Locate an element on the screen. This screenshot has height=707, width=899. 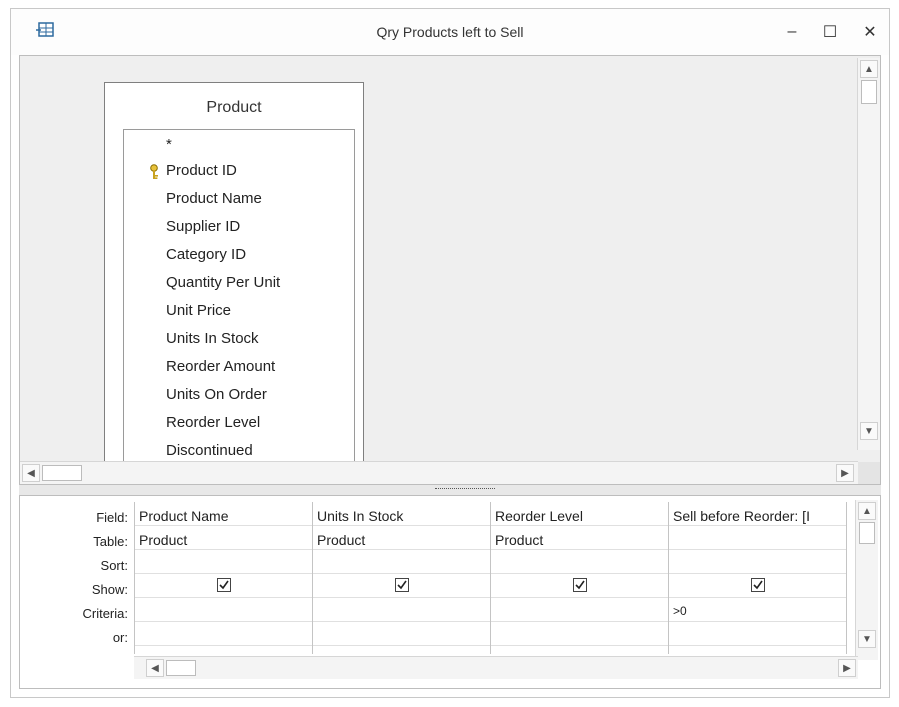
row-label-criteria: Criteria: is located at coordinates (105, 613).